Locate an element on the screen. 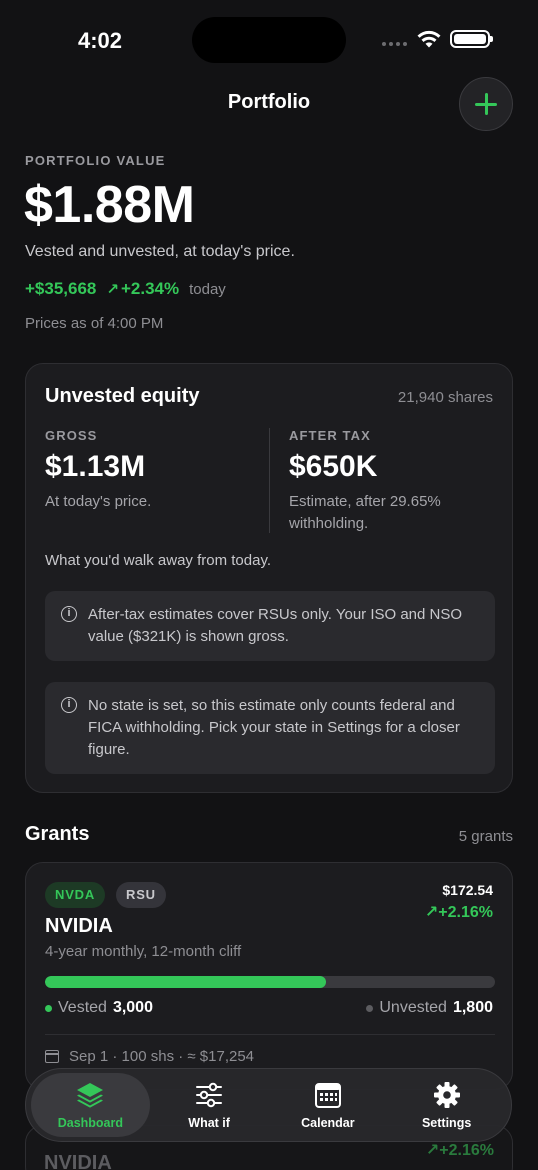 This screenshot has height=1170, width=538. portfolio-change: +$35,668 ↗ +2.34% today is located at coordinates (125, 289).